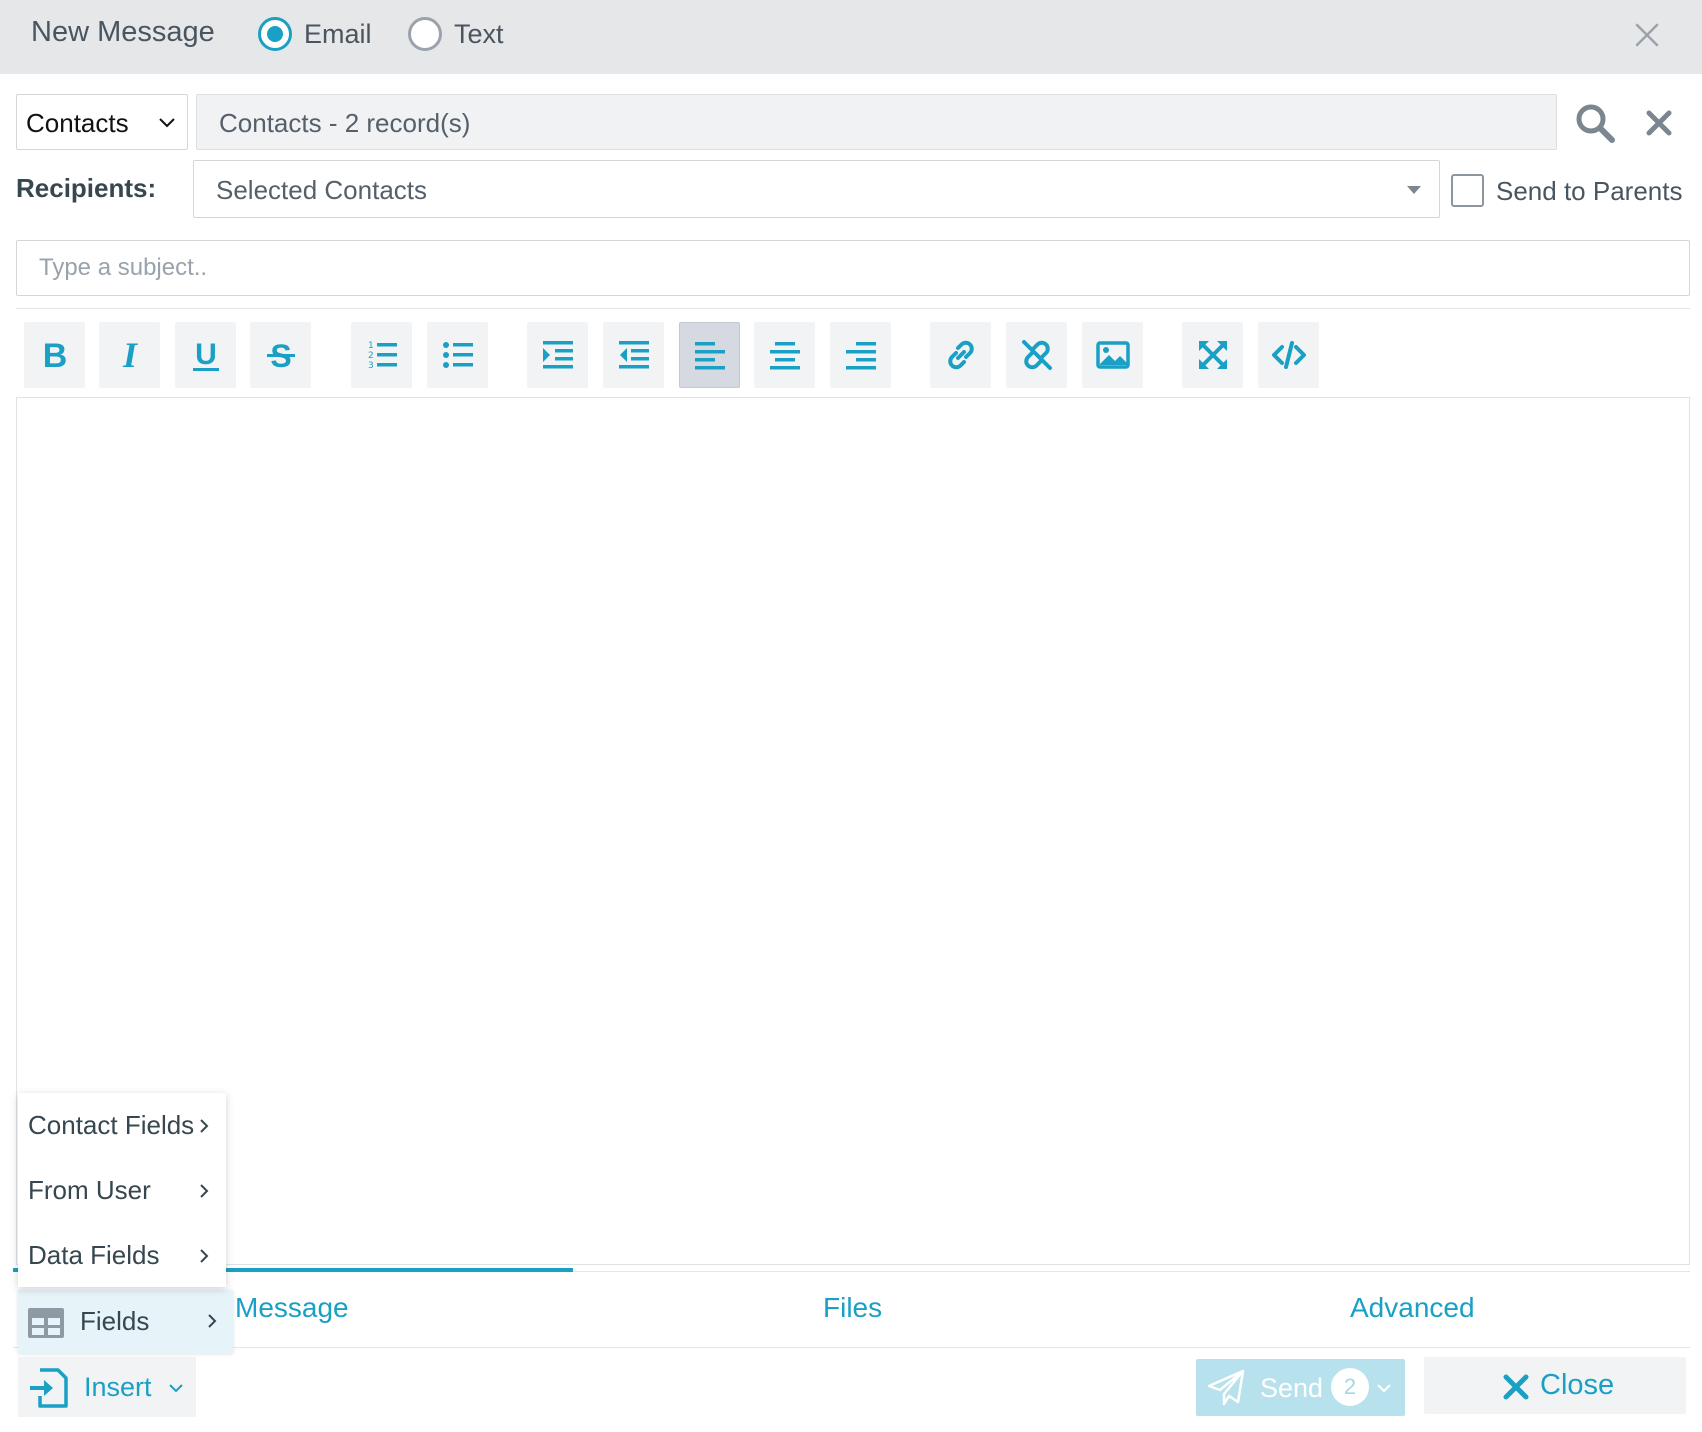 Image resolution: width=1702 pixels, height=1432 pixels. Describe the element at coordinates (86, 188) in the screenshot. I see `recipients-label: Recipients:` at that location.